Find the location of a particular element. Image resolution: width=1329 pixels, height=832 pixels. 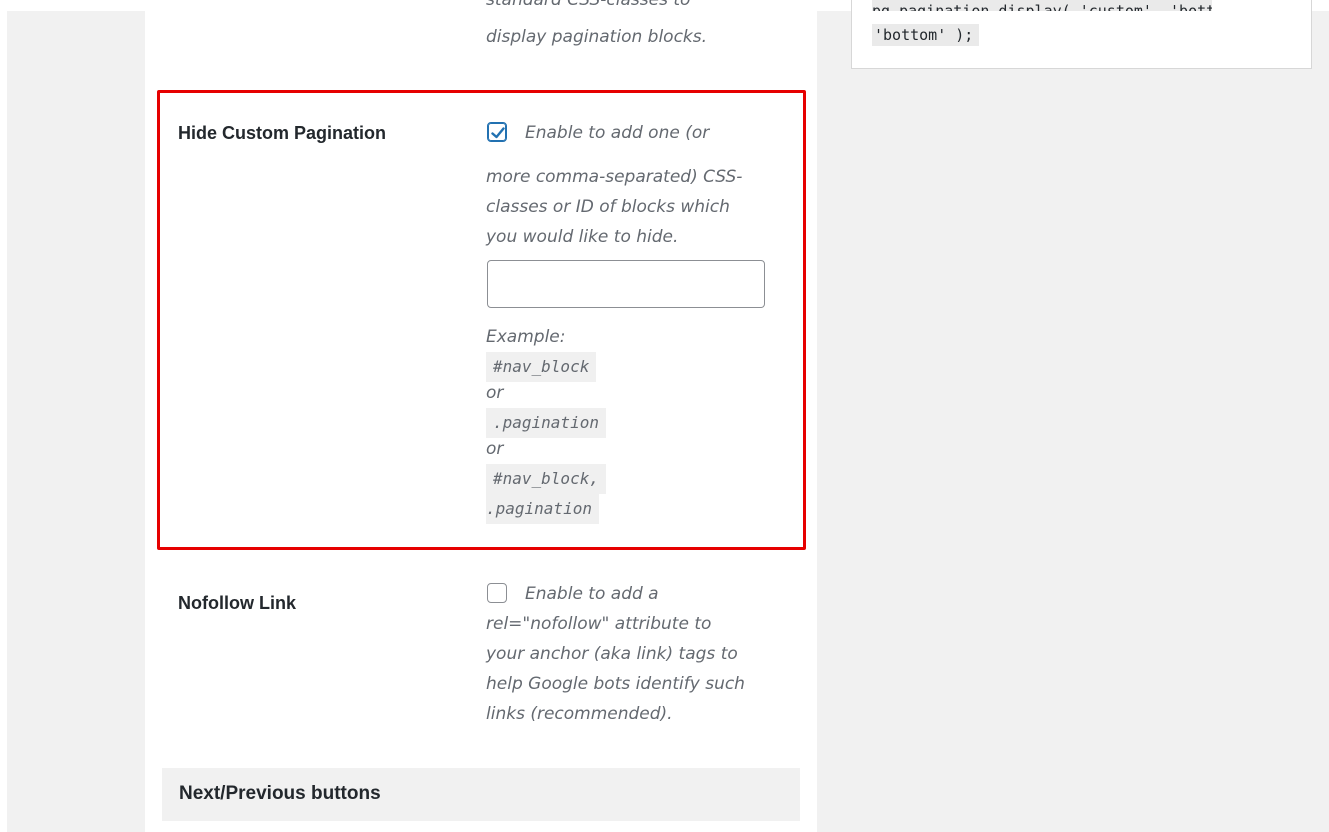

window-left-edge is located at coordinates (3, 421).